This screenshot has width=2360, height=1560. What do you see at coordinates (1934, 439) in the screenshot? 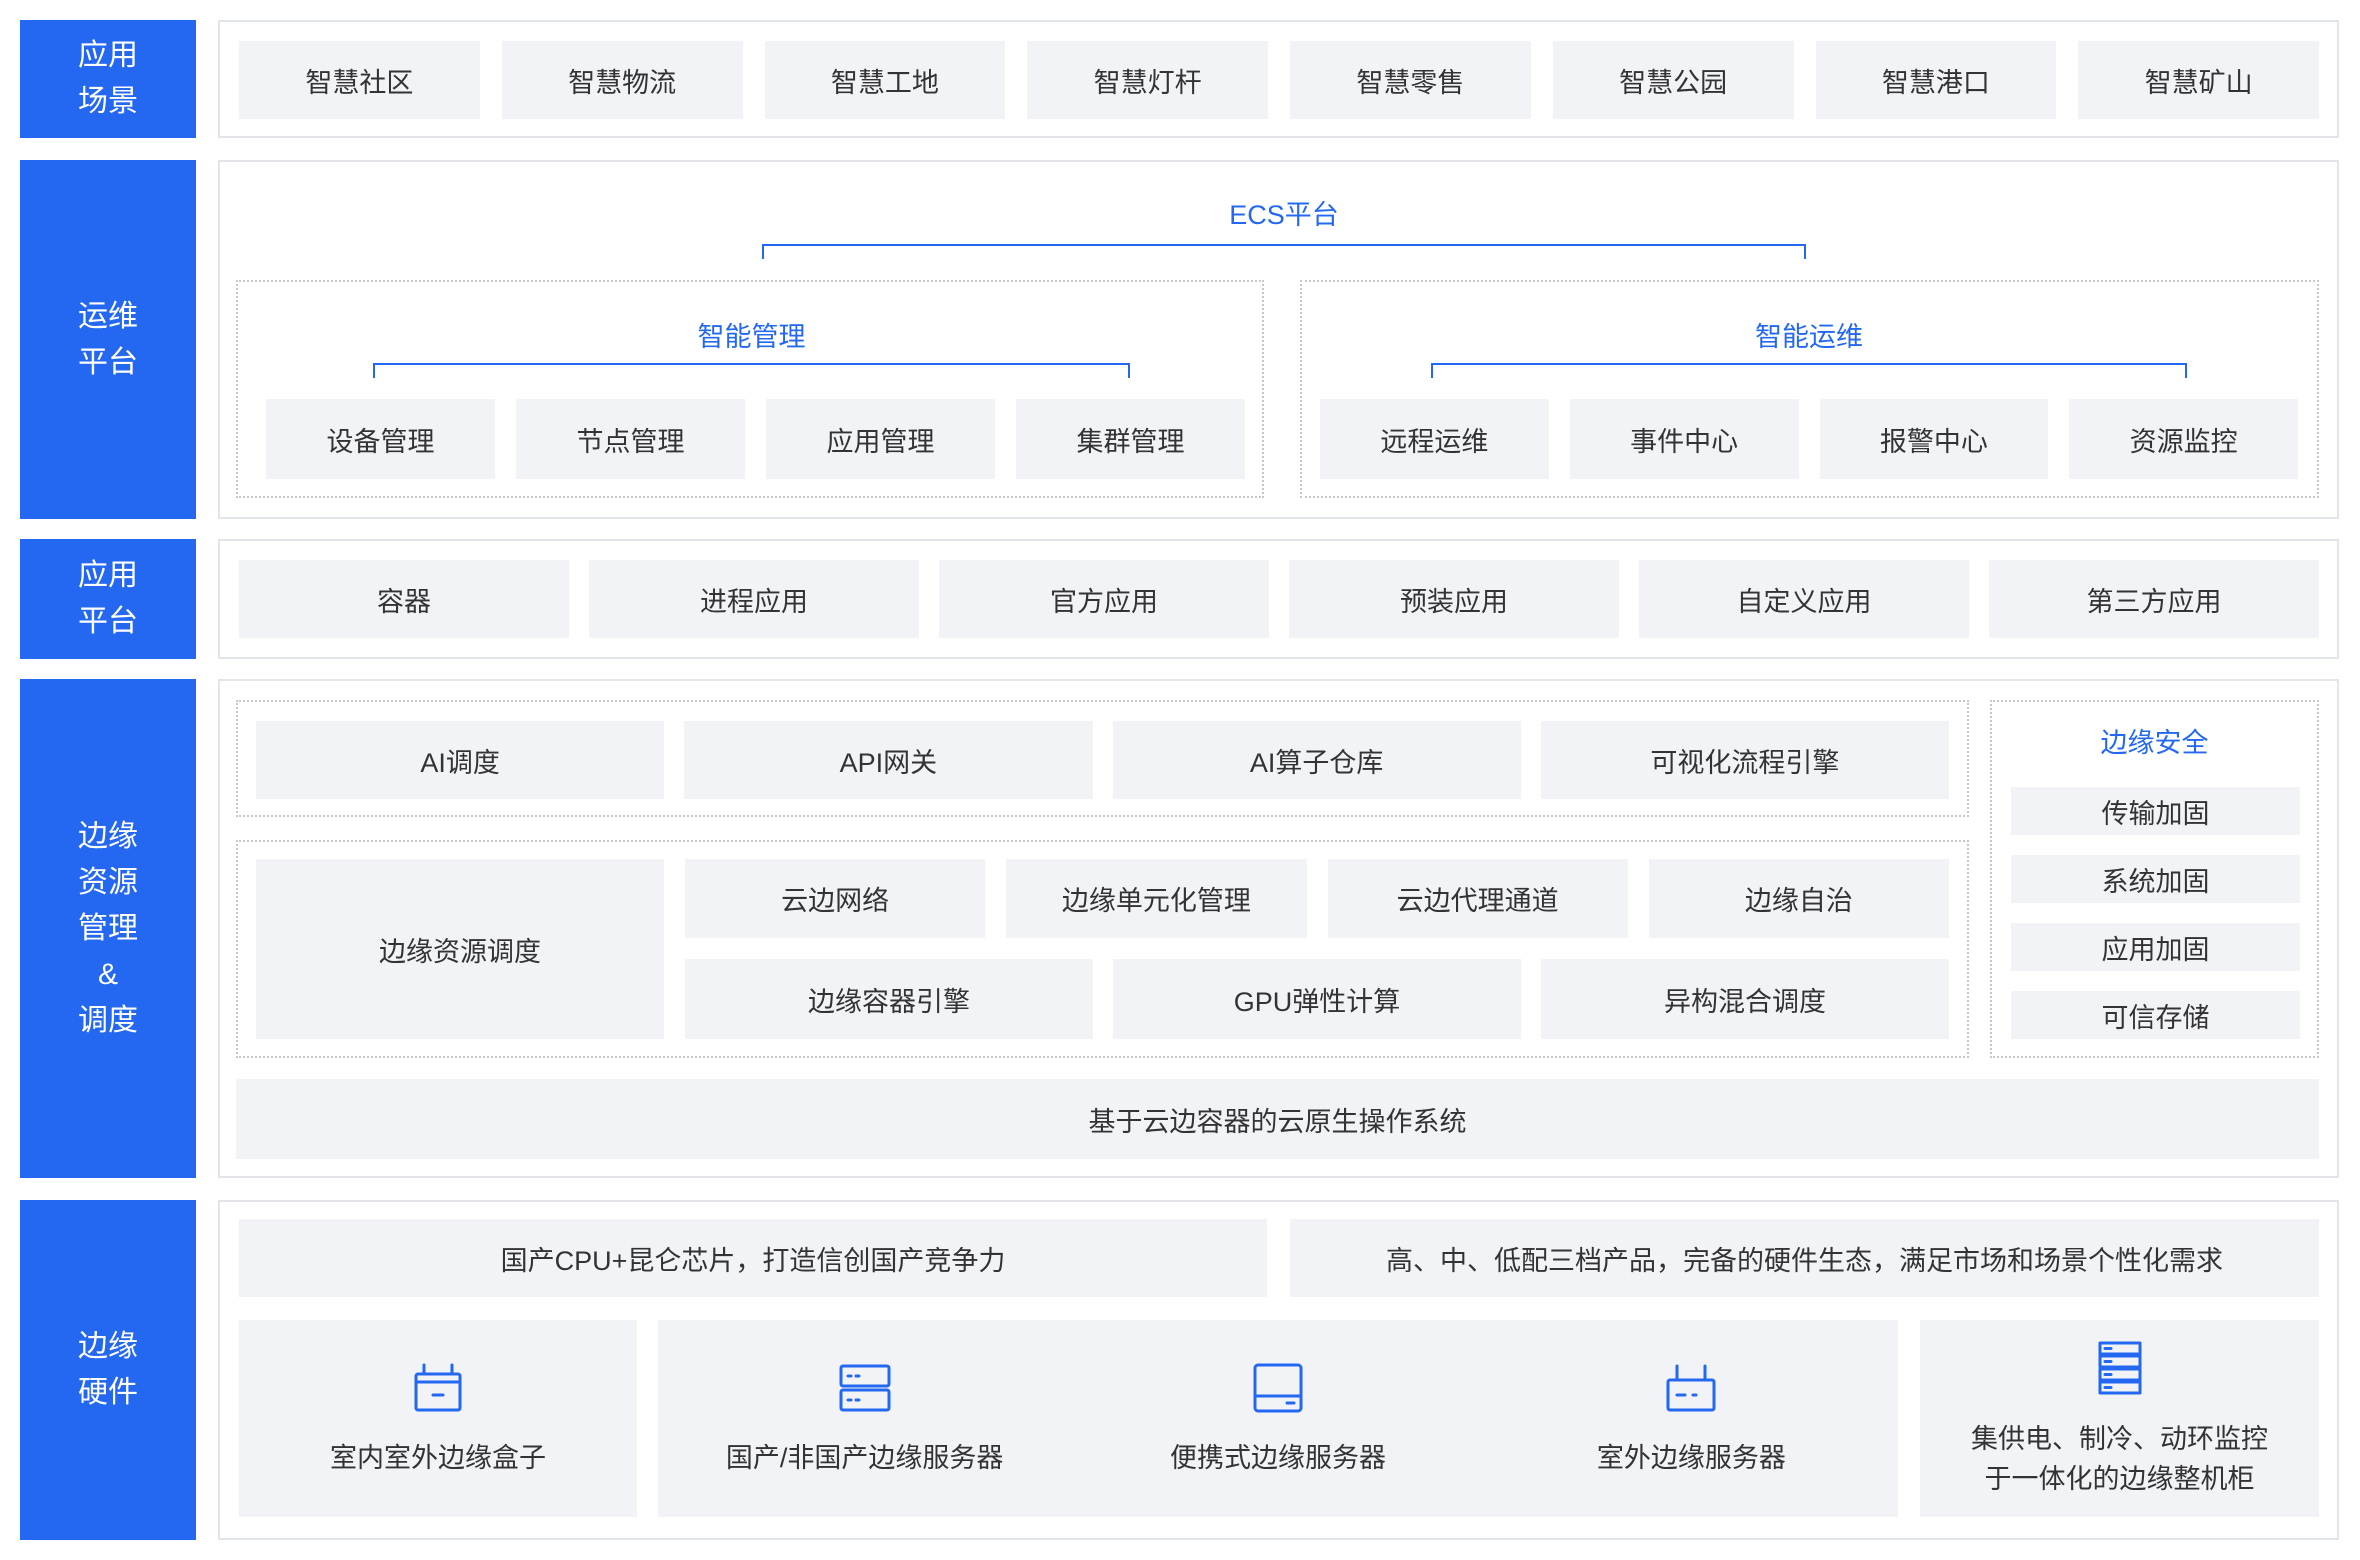
I see `maintenance-item: 报警中心` at bounding box center [1934, 439].